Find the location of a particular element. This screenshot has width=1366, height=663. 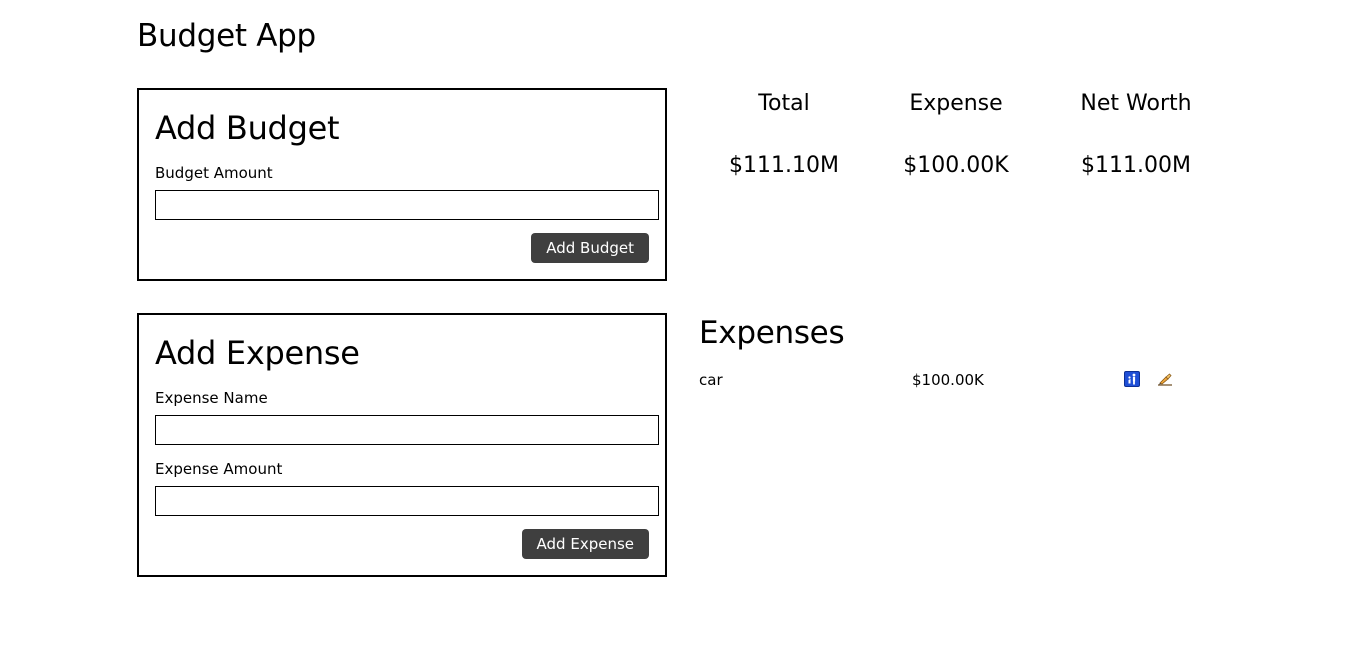

expense-item-amount: $100.00K is located at coordinates (948, 380).